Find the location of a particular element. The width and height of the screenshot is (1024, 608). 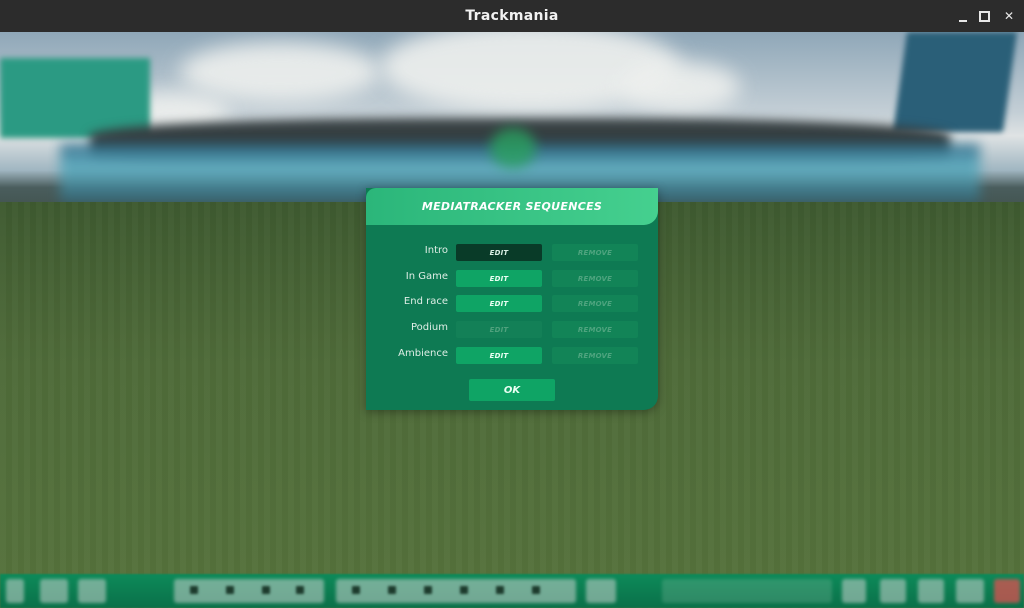

dialog-title: MEDIATRACKER SEQUENCES is located at coordinates (512, 206).